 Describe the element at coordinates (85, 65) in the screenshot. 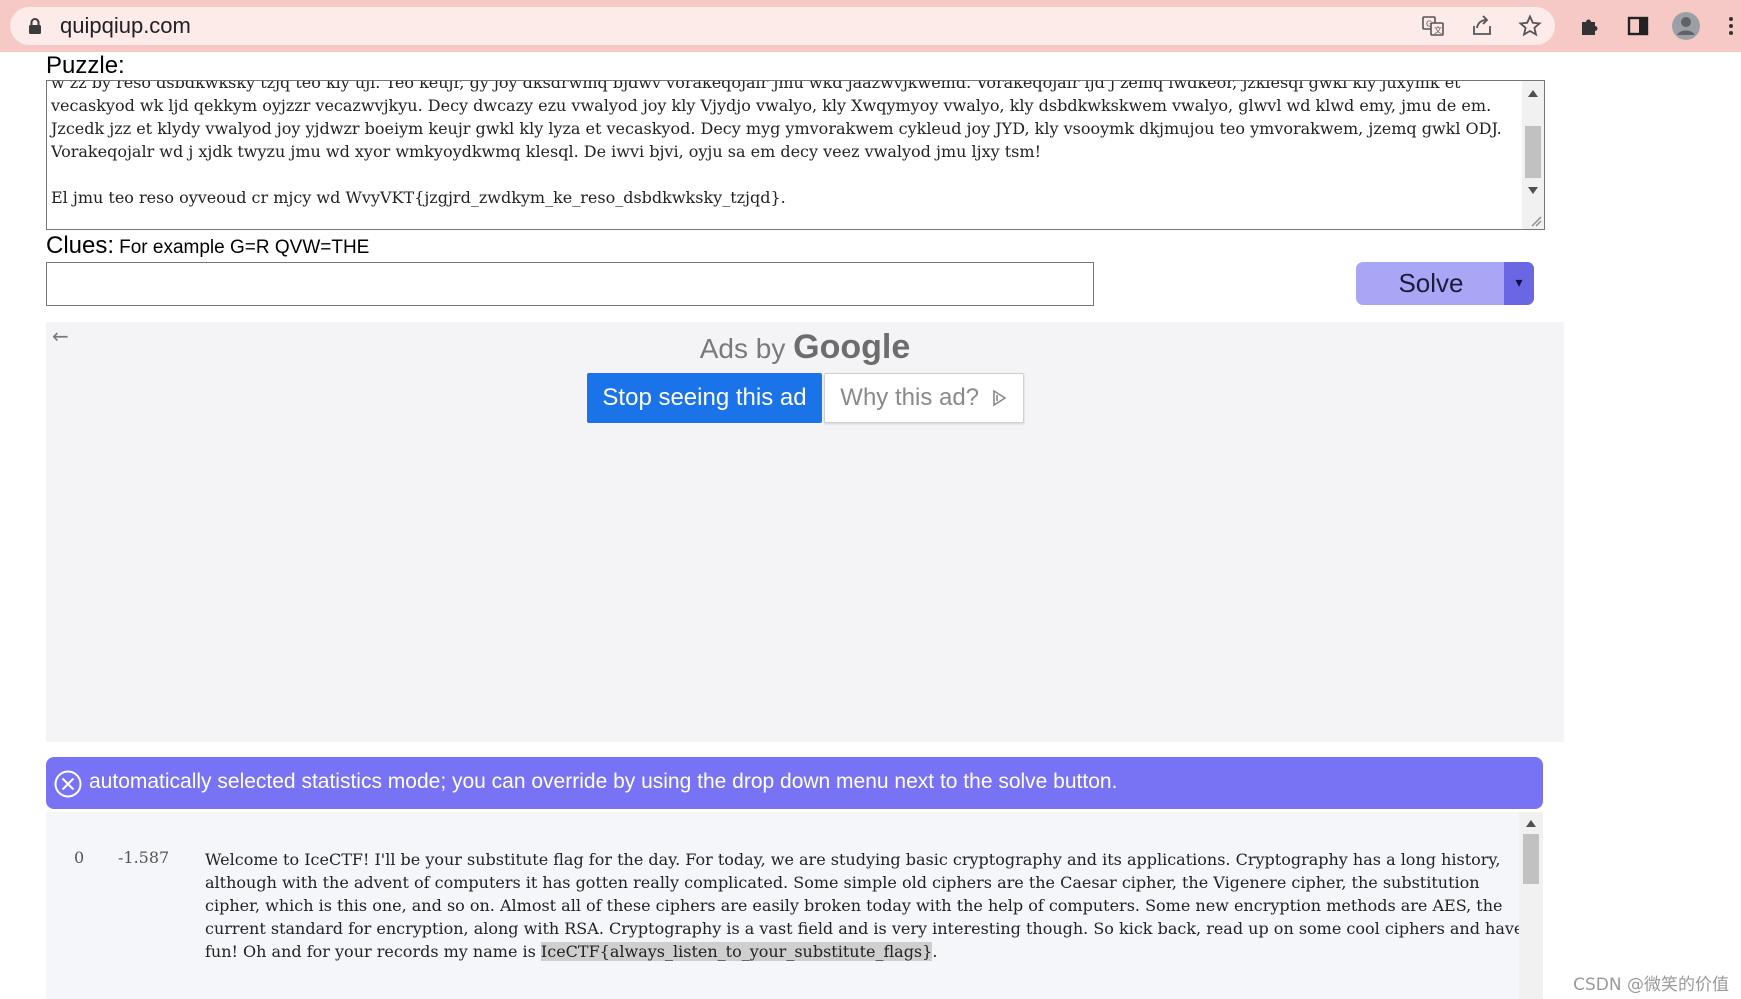

I see `puzzle-label: Puzzle:` at that location.